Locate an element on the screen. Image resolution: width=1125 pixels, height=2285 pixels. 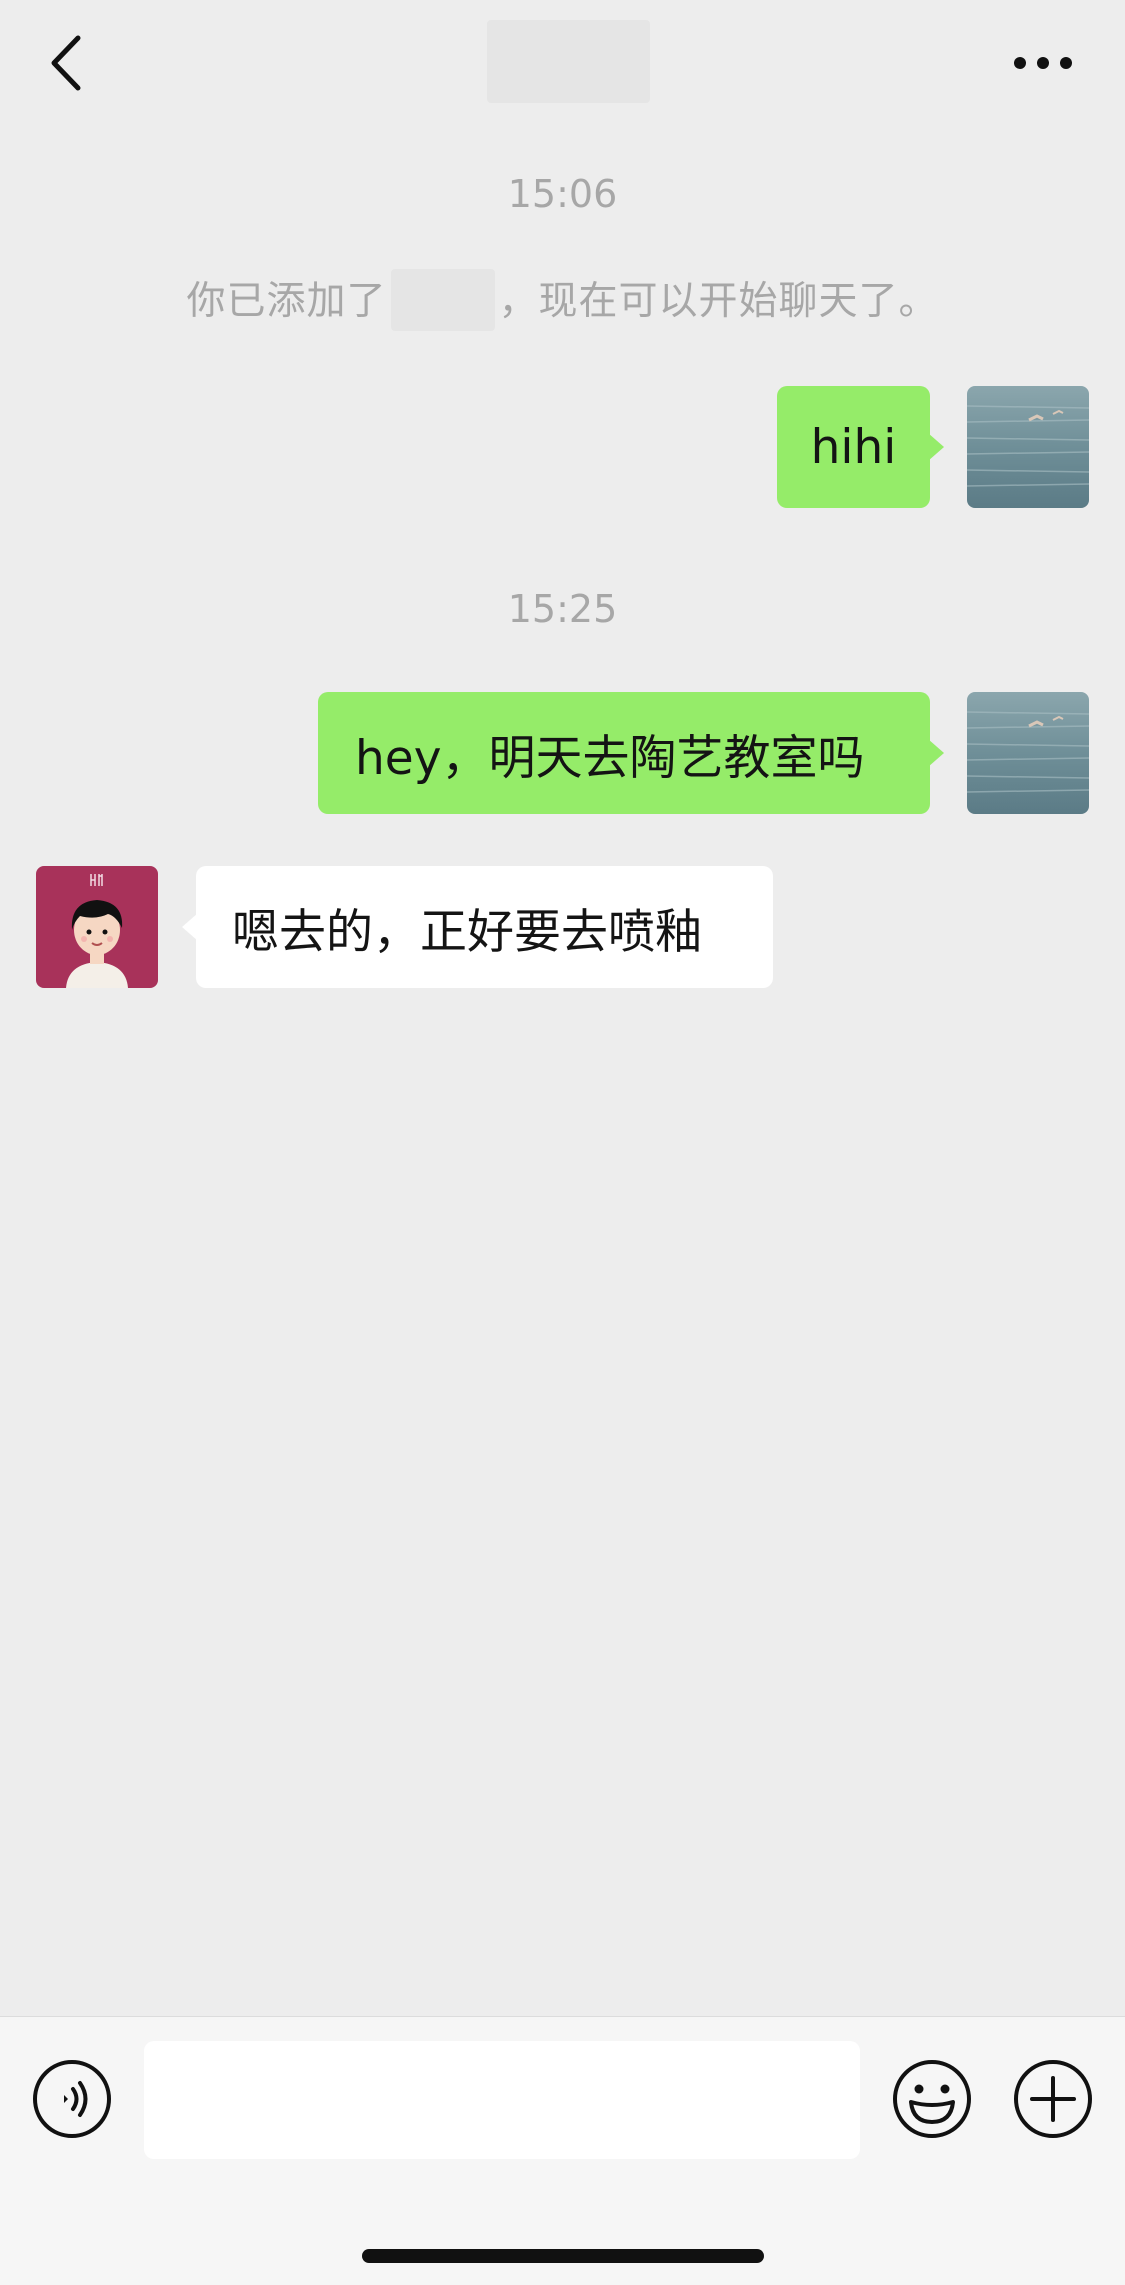
voice-icon is located at coordinates (72, 2099).